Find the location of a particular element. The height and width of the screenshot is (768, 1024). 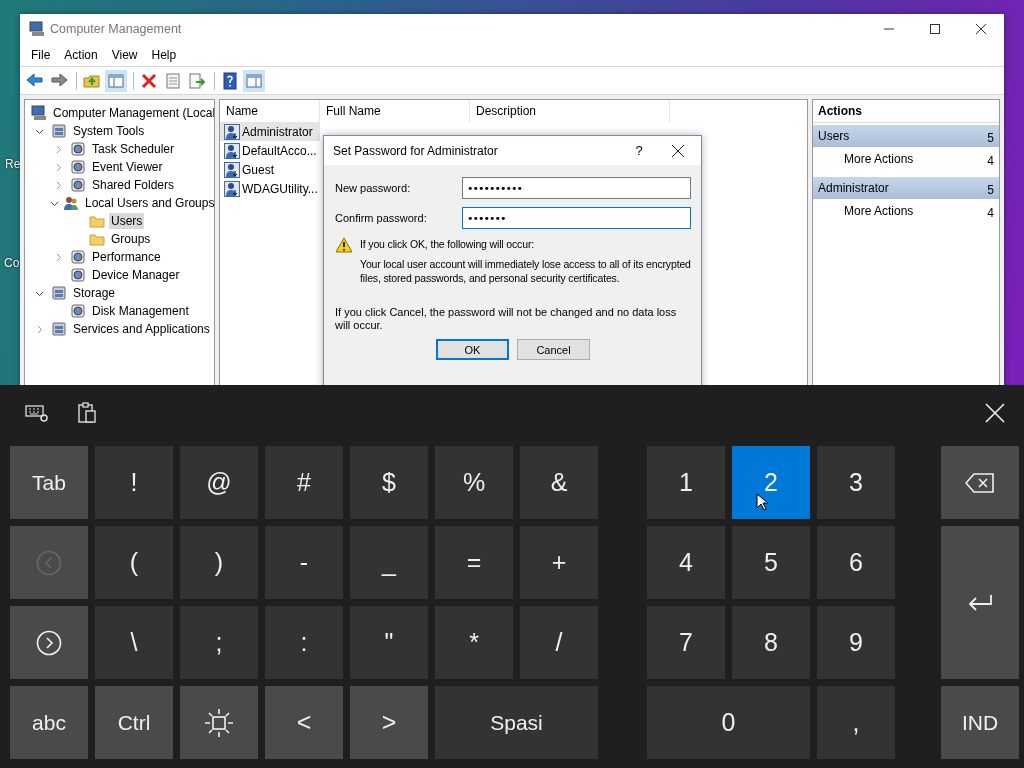

warning-icon is located at coordinates (344, 245).